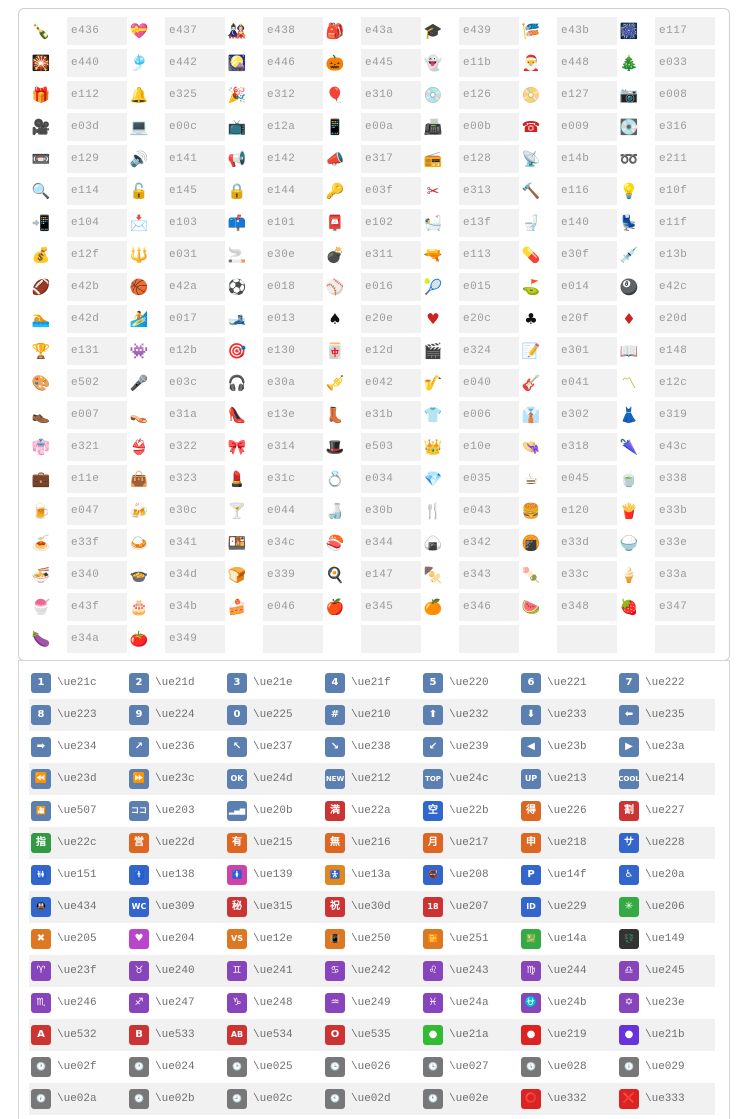 This screenshot has height=1119, width=750. What do you see at coordinates (666, 1067) in the screenshot?
I see `emoji-entry: 🕕 \ue029` at bounding box center [666, 1067].